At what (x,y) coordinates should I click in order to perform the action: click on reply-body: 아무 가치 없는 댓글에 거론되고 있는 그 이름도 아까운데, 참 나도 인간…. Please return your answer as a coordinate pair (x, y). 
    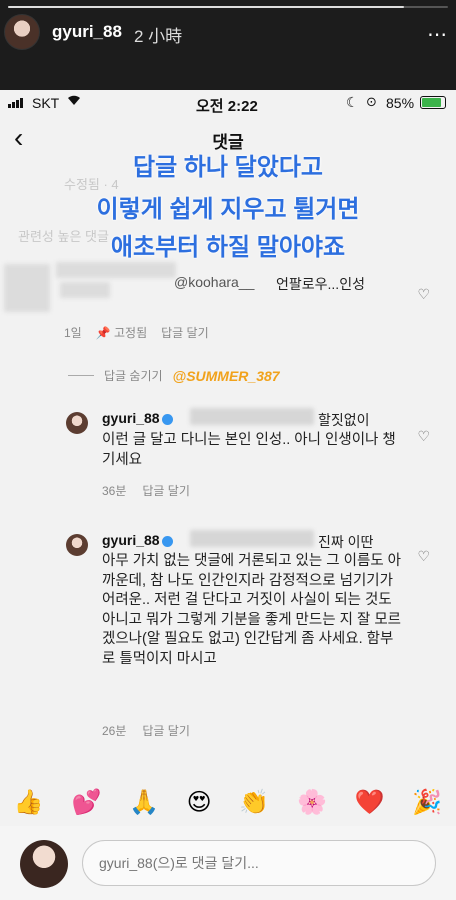
    Looking at the image, I should click on (252, 610).